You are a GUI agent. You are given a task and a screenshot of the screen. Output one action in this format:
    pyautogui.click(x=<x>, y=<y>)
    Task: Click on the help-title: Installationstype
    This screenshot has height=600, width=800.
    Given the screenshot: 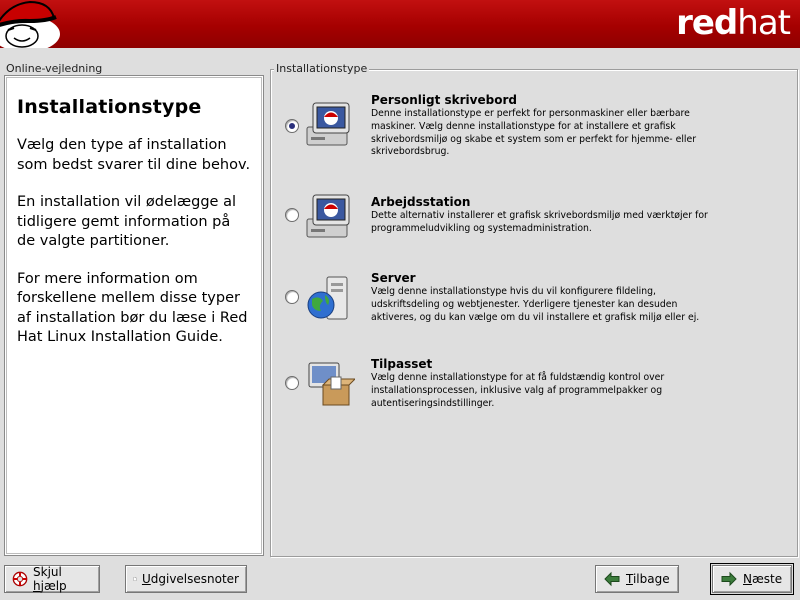 What is the action you would take?
    pyautogui.click(x=109, y=107)
    